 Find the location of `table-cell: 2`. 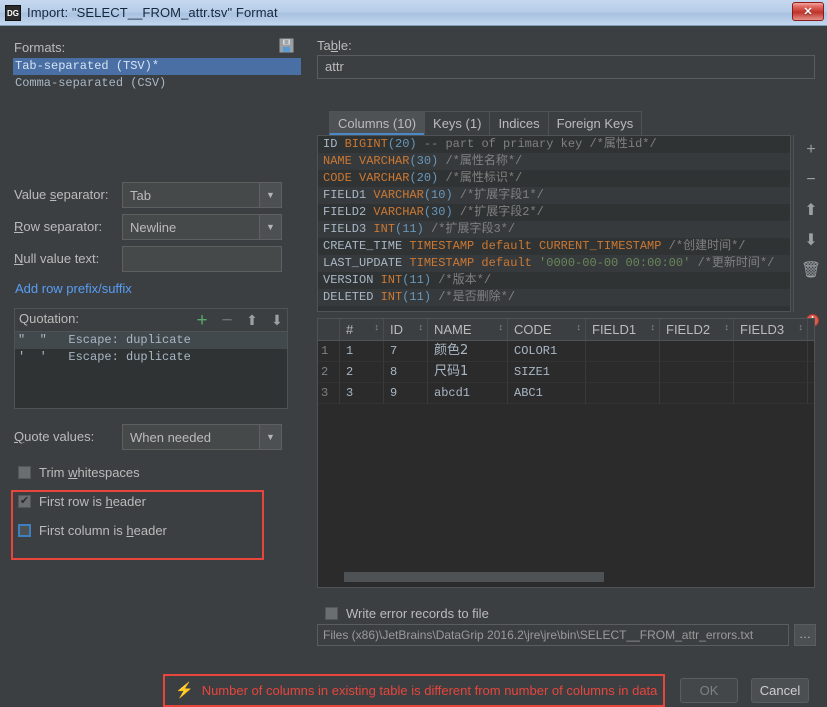

table-cell: 2 is located at coordinates (362, 372).